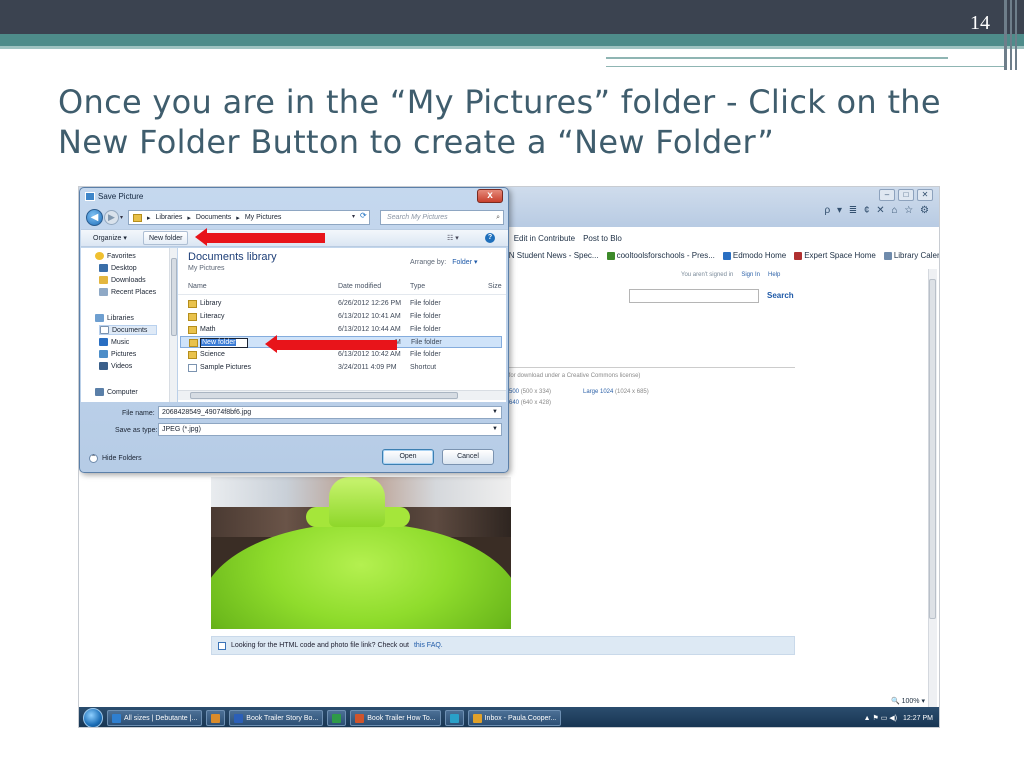 The width and height of the screenshot is (1024, 768). Describe the element at coordinates (341, 368) in the screenshot. I see `file-row: Sample Pictures 3/24/2011 4:09 PM Shortcut` at that location.